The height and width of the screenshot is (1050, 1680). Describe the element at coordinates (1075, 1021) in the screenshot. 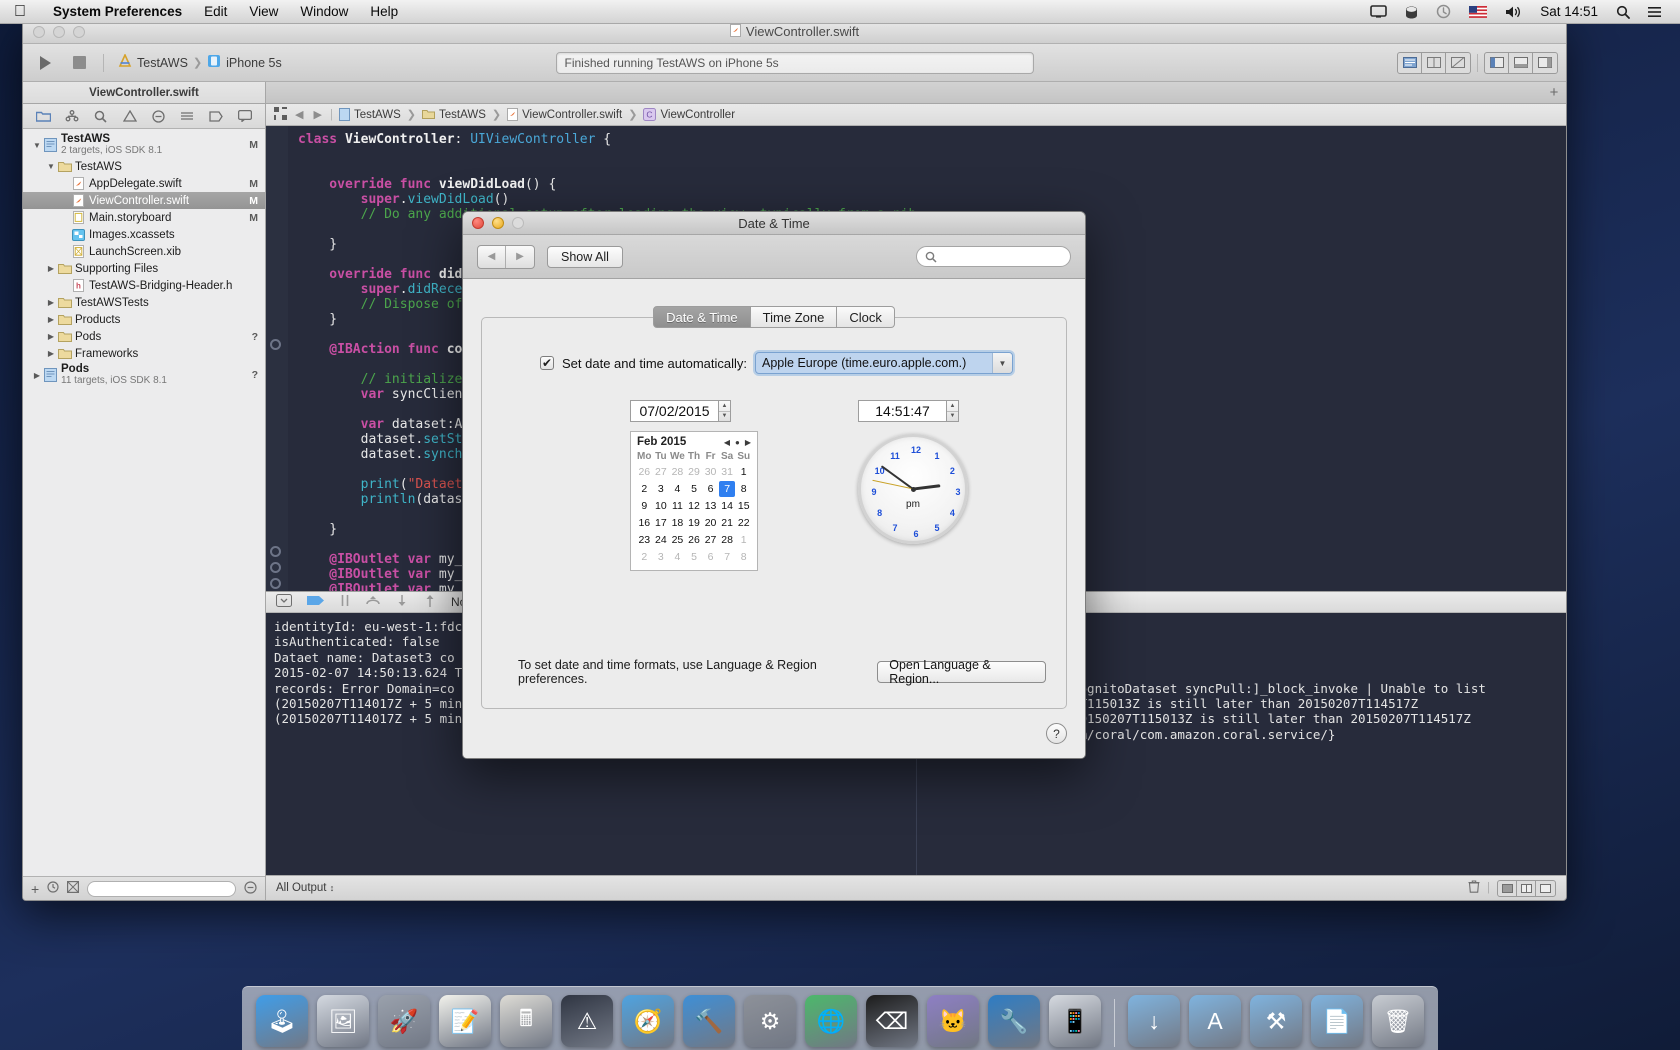

I see `dock-item-simulator: 📱` at that location.